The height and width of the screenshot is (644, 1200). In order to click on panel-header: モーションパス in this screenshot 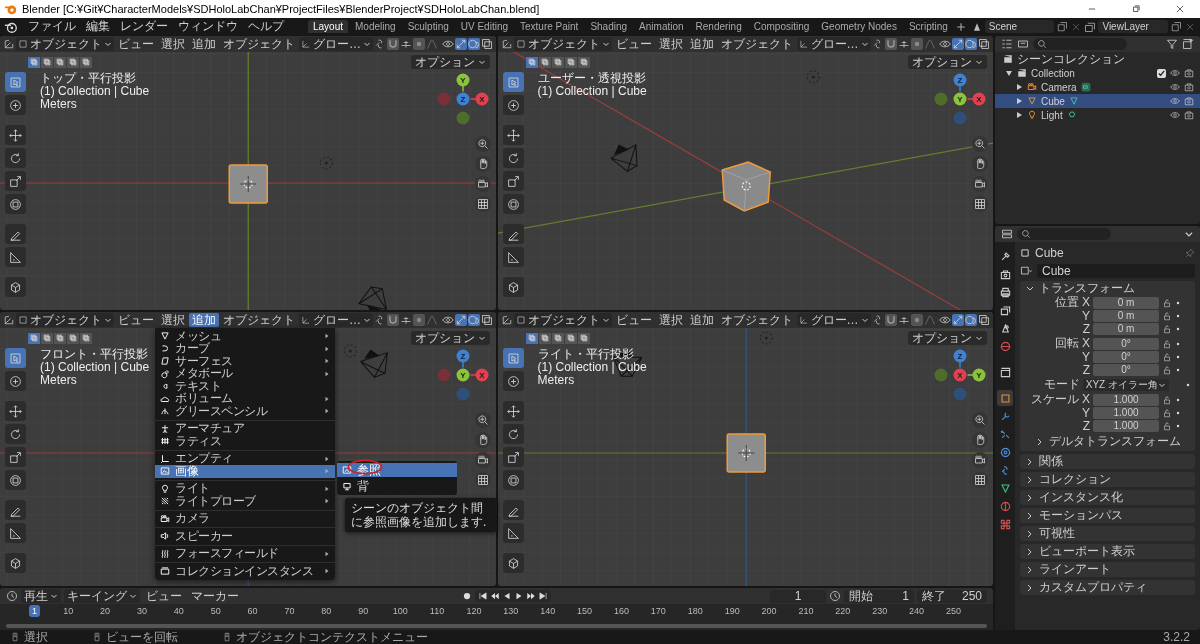, I will do `click(1107, 515)`.